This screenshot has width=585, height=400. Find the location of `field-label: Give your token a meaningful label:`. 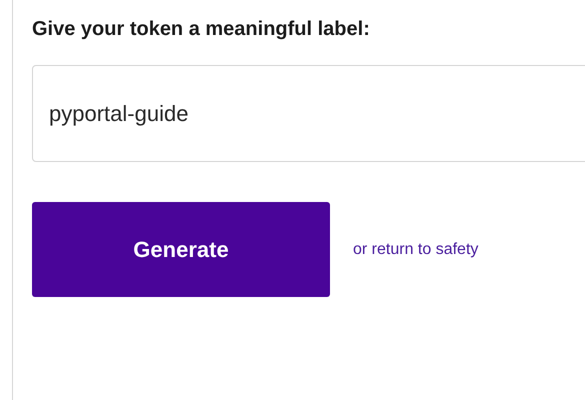

field-label: Give your token a meaningful label: is located at coordinates (201, 29).